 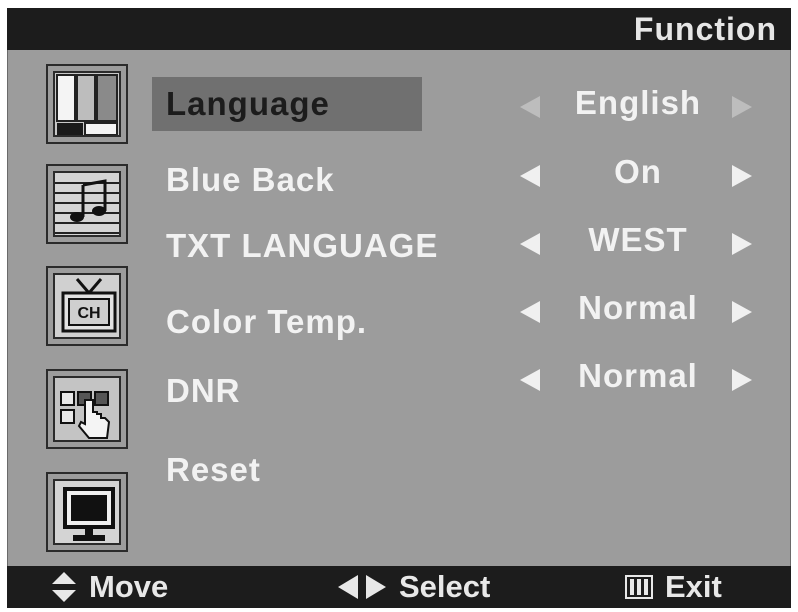 I want to click on menu-item-color-temp: Color Temp., so click(x=312, y=322).